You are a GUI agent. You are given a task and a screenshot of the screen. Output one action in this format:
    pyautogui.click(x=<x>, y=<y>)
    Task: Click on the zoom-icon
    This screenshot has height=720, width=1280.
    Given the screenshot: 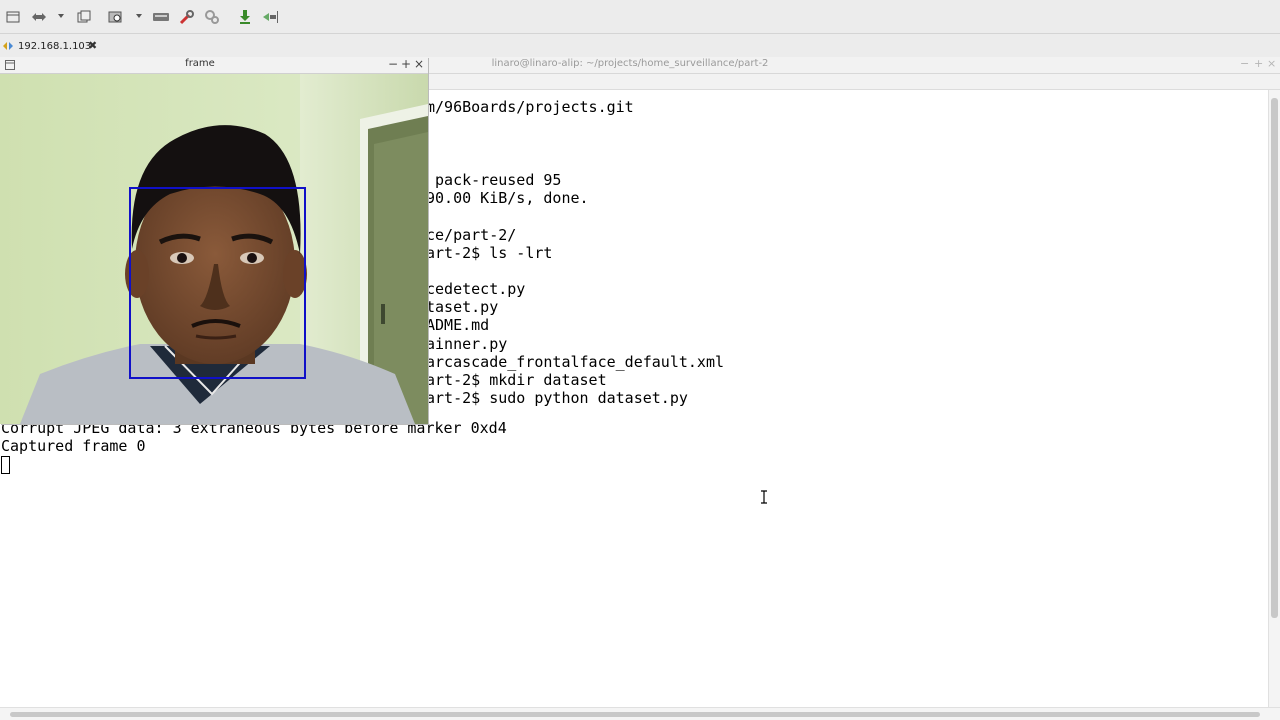 What is the action you would take?
    pyautogui.click(x=116, y=17)
    